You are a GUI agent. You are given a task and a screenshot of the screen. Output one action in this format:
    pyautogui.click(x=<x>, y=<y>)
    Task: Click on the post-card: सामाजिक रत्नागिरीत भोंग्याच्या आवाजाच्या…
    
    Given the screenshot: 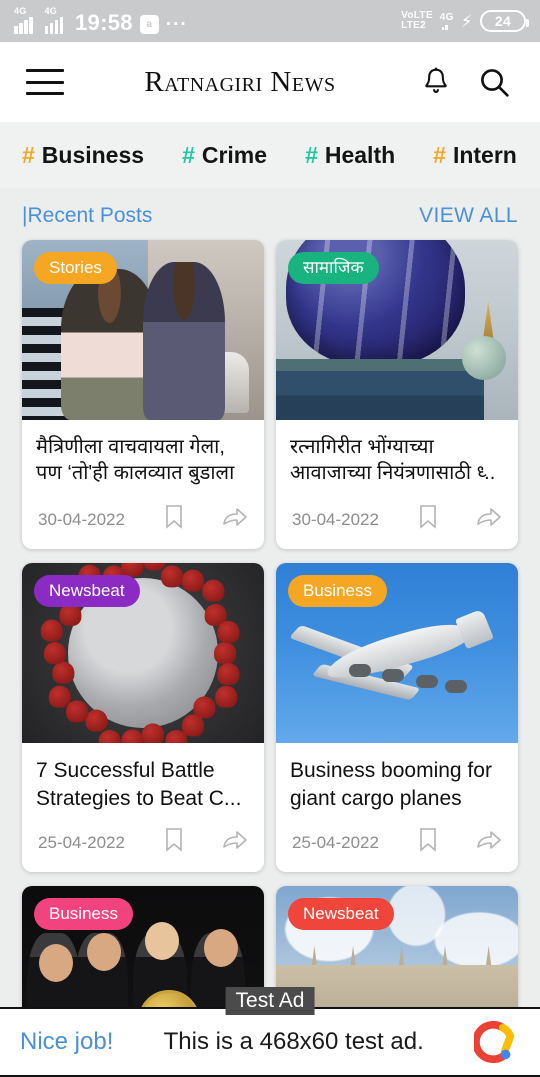 What is the action you would take?
    pyautogui.click(x=397, y=394)
    